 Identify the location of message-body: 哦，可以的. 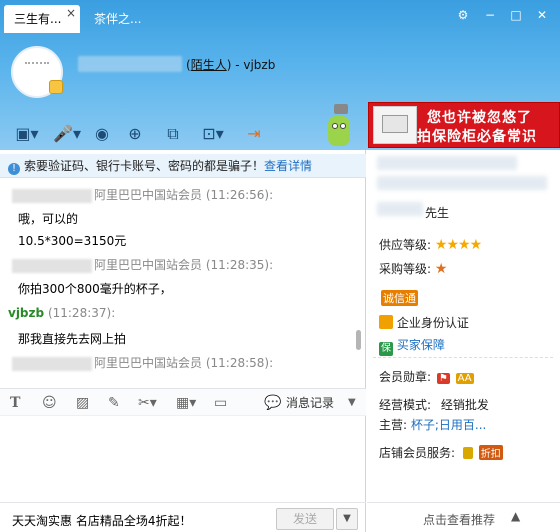
(48, 219).